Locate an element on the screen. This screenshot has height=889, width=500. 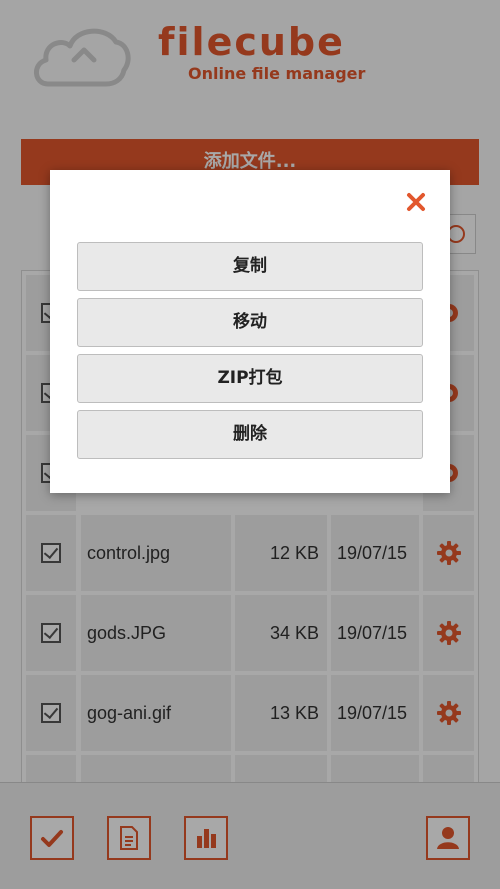
delete-button: 删除 is located at coordinates (250, 434).